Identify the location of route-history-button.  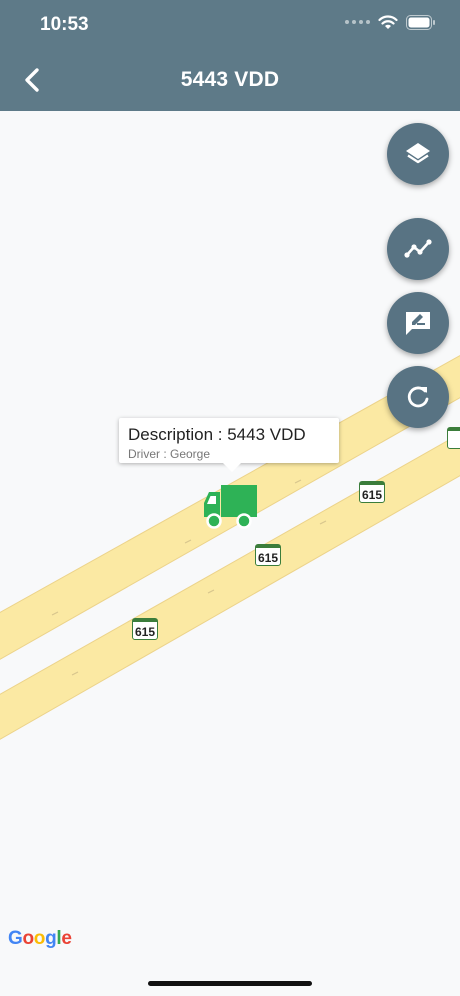
(418, 249).